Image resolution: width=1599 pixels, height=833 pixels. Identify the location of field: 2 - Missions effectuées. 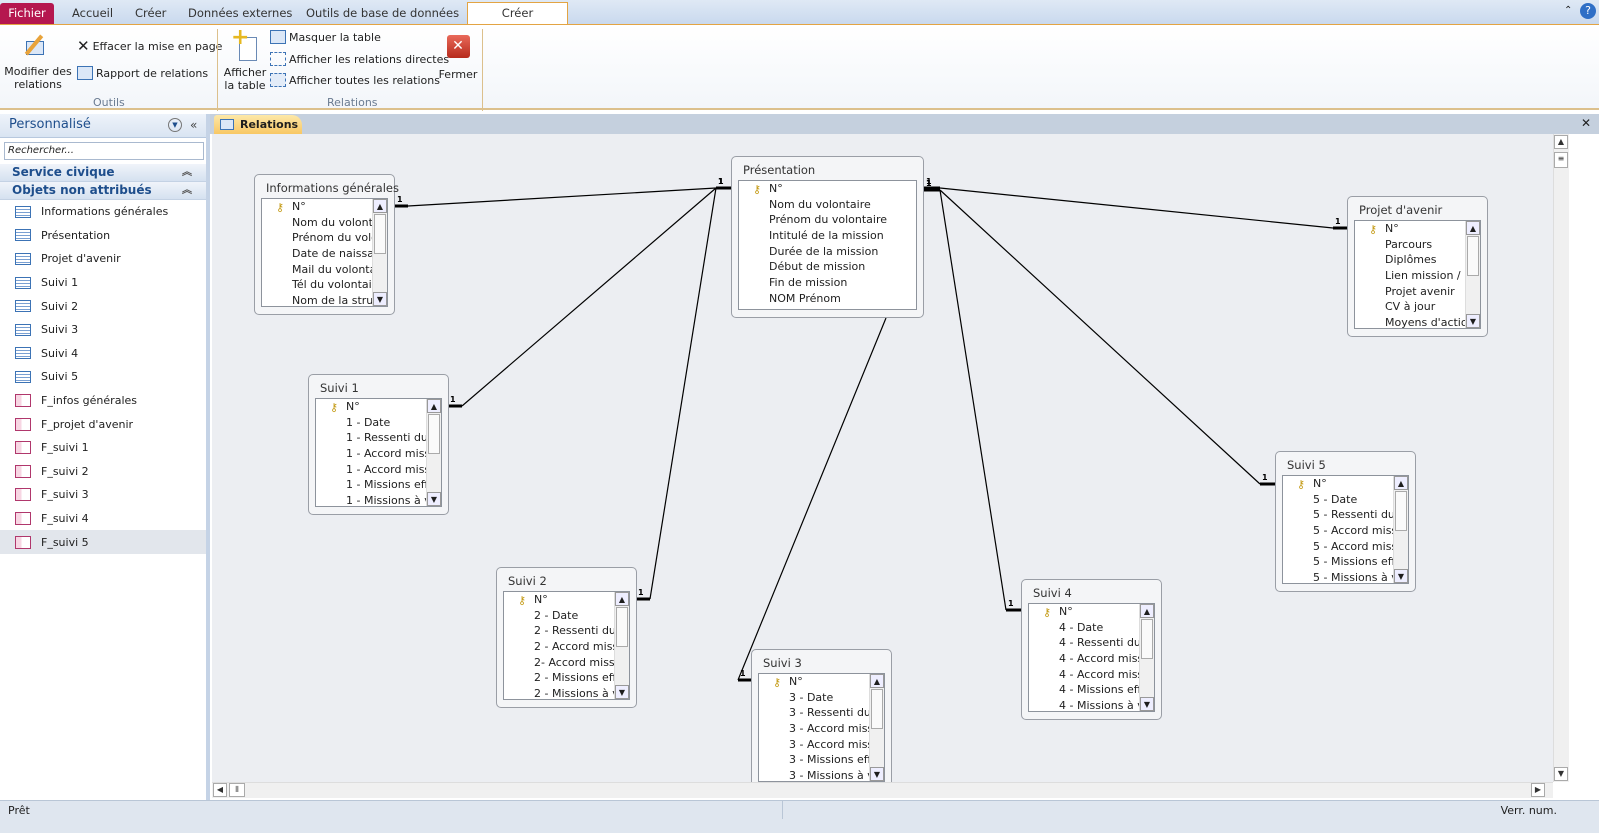
(559, 678).